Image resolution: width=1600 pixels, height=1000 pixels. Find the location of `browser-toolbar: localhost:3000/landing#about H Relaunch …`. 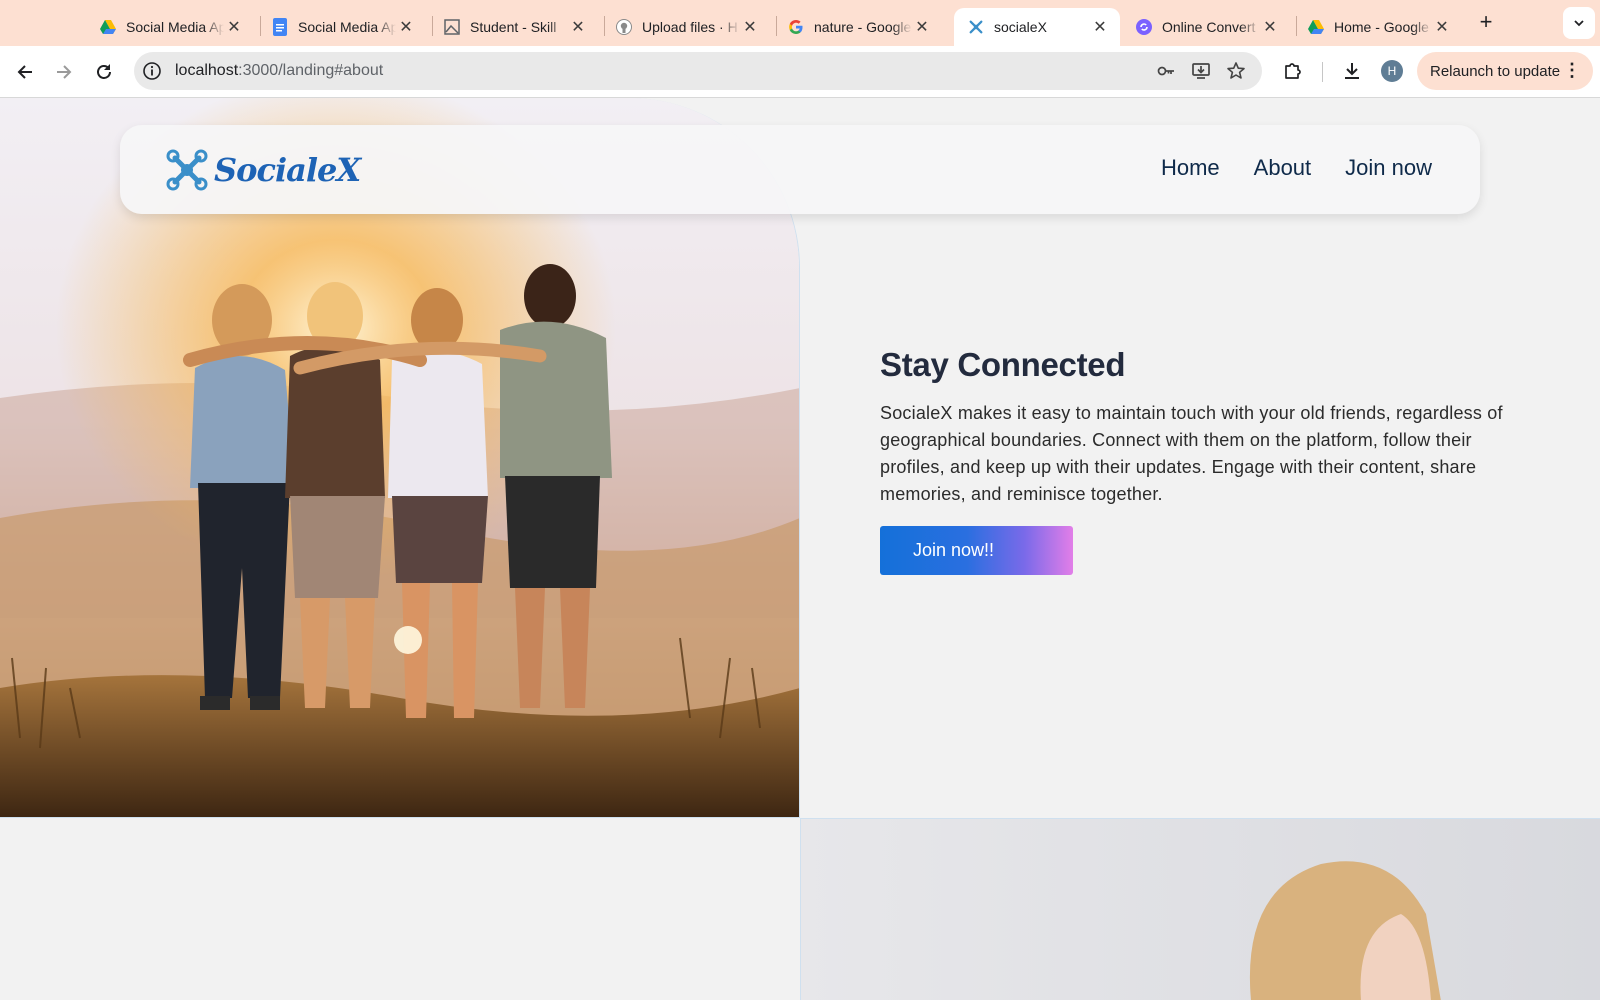

browser-toolbar: localhost:3000/landing#about H Relaunch … is located at coordinates (800, 72).